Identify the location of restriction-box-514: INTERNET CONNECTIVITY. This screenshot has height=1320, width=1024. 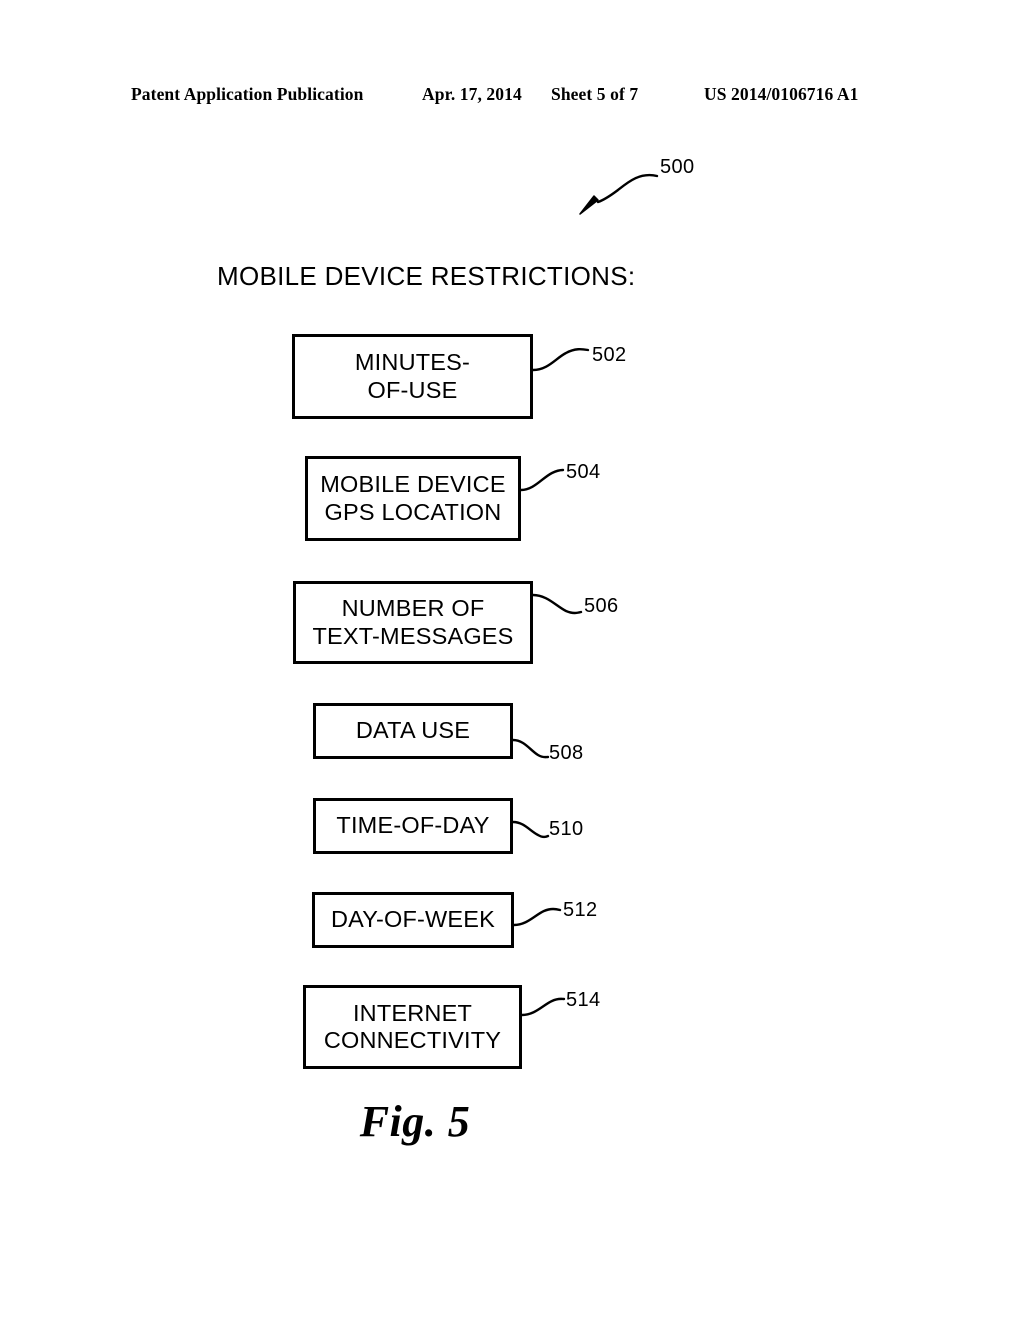
(412, 1027).